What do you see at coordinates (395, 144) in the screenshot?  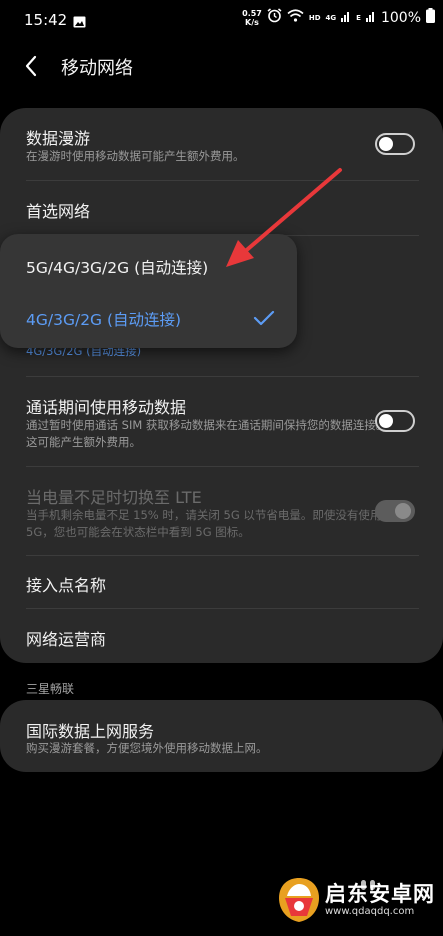 I see `data-roaming-toggle` at bounding box center [395, 144].